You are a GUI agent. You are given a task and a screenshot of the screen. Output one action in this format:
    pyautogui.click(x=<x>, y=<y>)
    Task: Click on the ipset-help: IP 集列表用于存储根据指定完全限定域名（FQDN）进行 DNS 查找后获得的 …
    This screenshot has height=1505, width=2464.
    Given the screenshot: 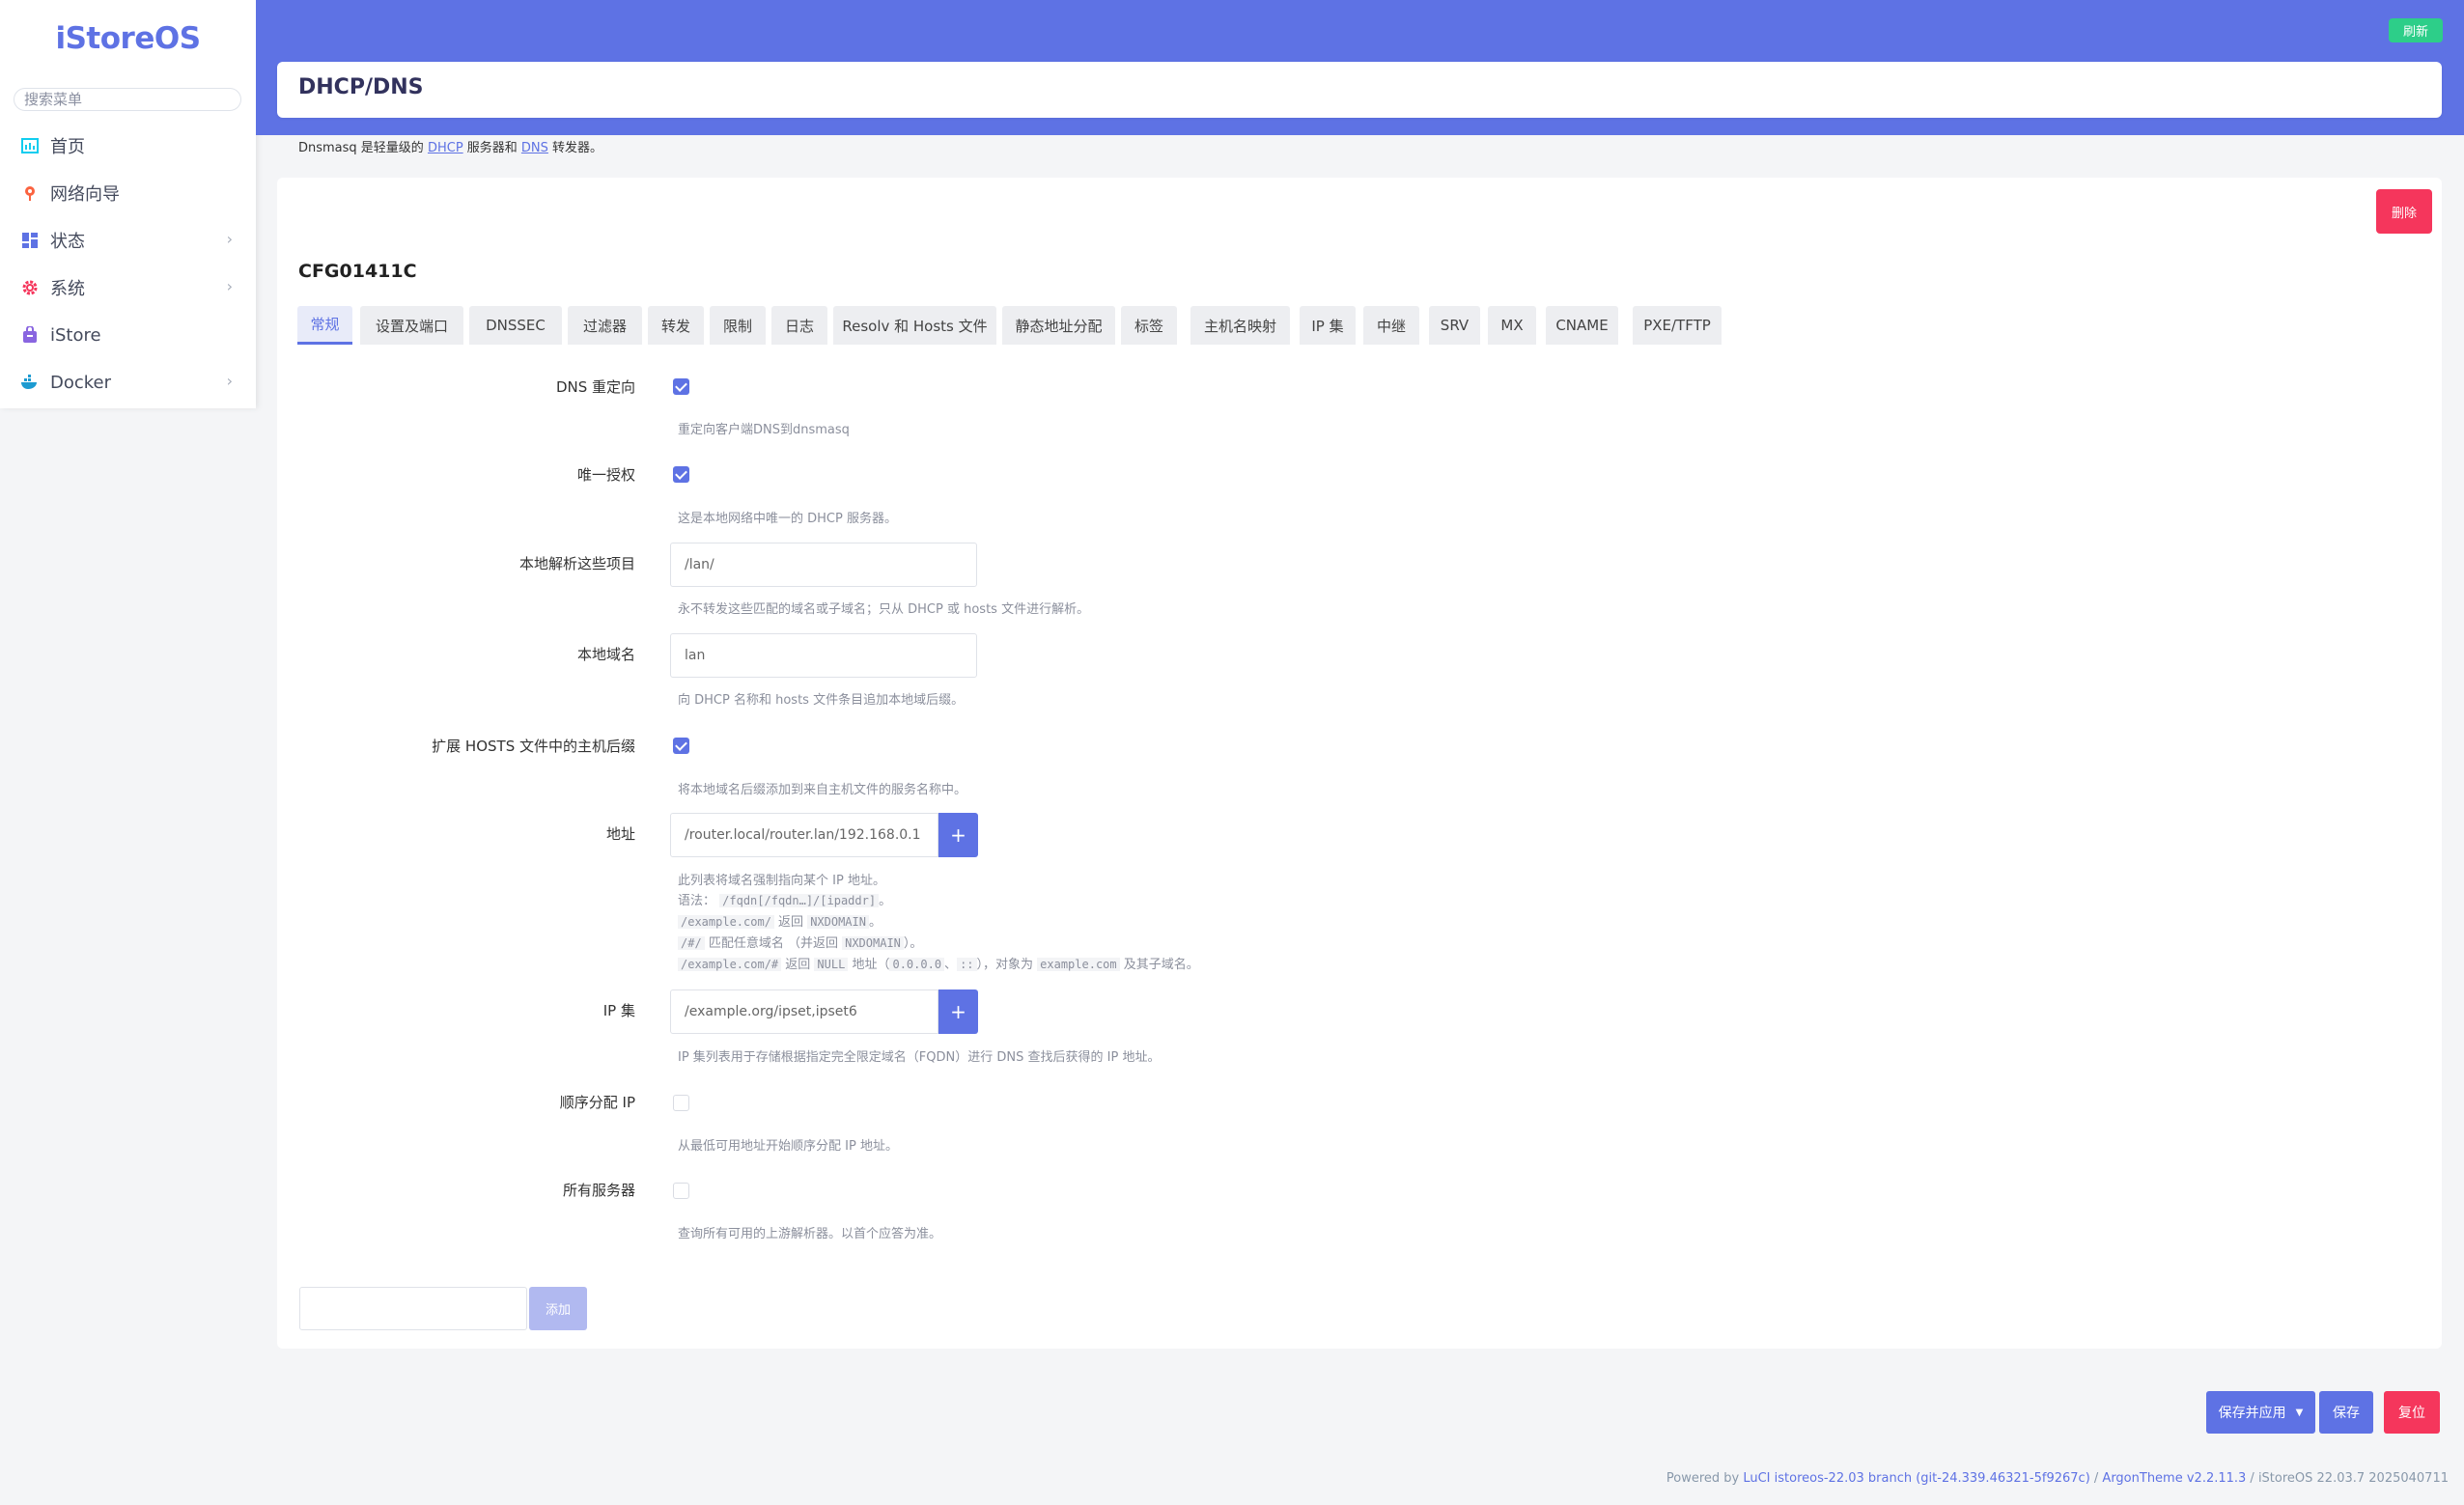 What is the action you would take?
    pyautogui.click(x=920, y=1057)
    